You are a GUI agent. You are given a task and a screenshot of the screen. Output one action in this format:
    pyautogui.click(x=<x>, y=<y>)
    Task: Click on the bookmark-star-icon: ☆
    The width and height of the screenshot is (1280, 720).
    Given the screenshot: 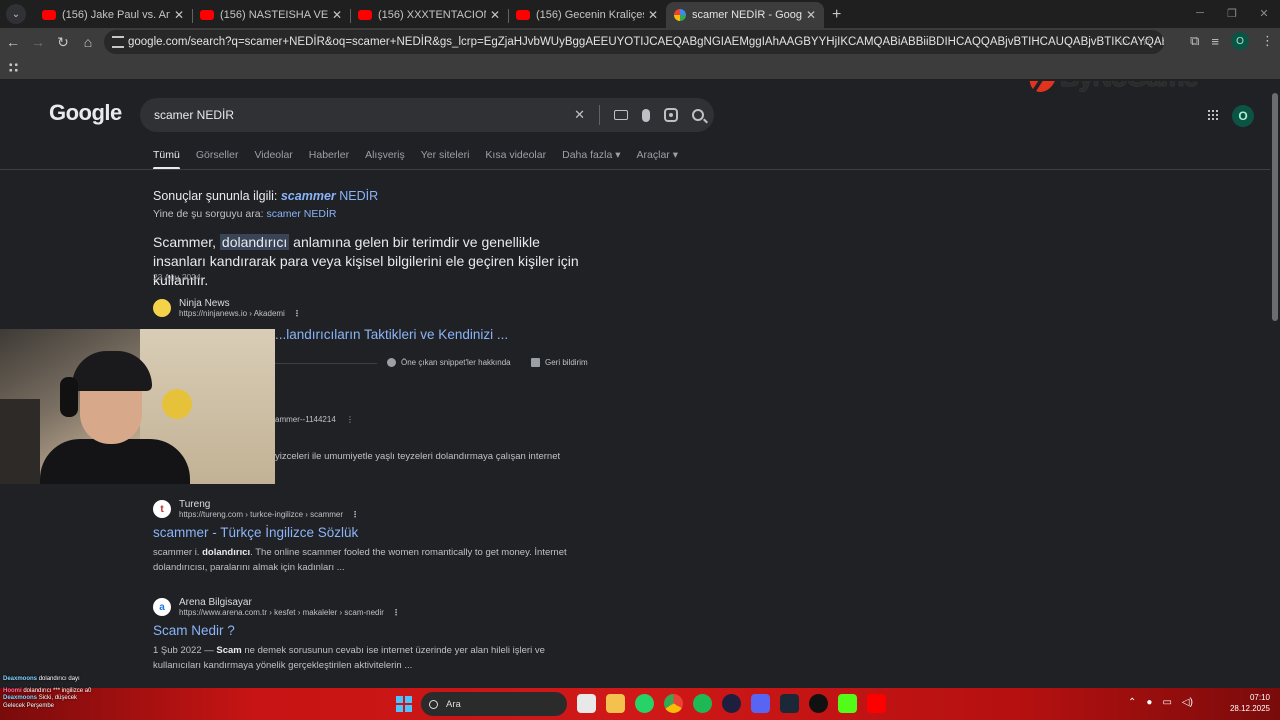 What is the action you would take?
    pyautogui.click(x=1146, y=41)
    